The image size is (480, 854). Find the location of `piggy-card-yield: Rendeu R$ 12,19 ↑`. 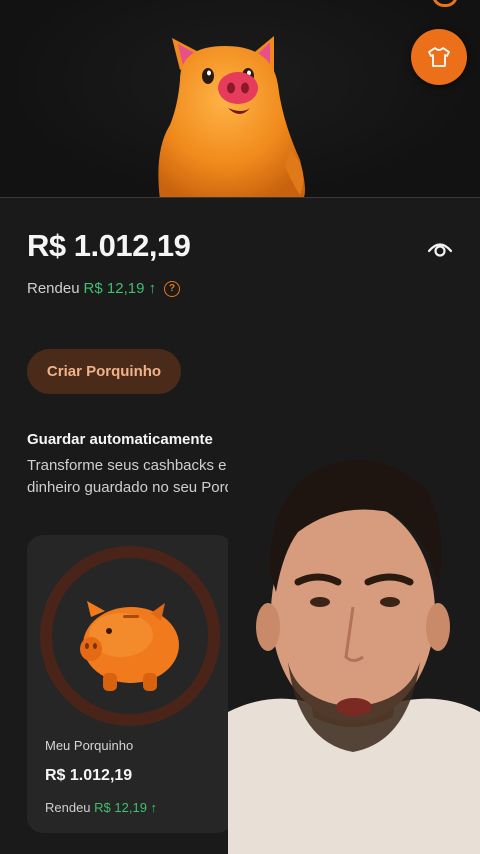

piggy-card-yield: Rendeu R$ 12,19 ↑ is located at coordinates (101, 807).